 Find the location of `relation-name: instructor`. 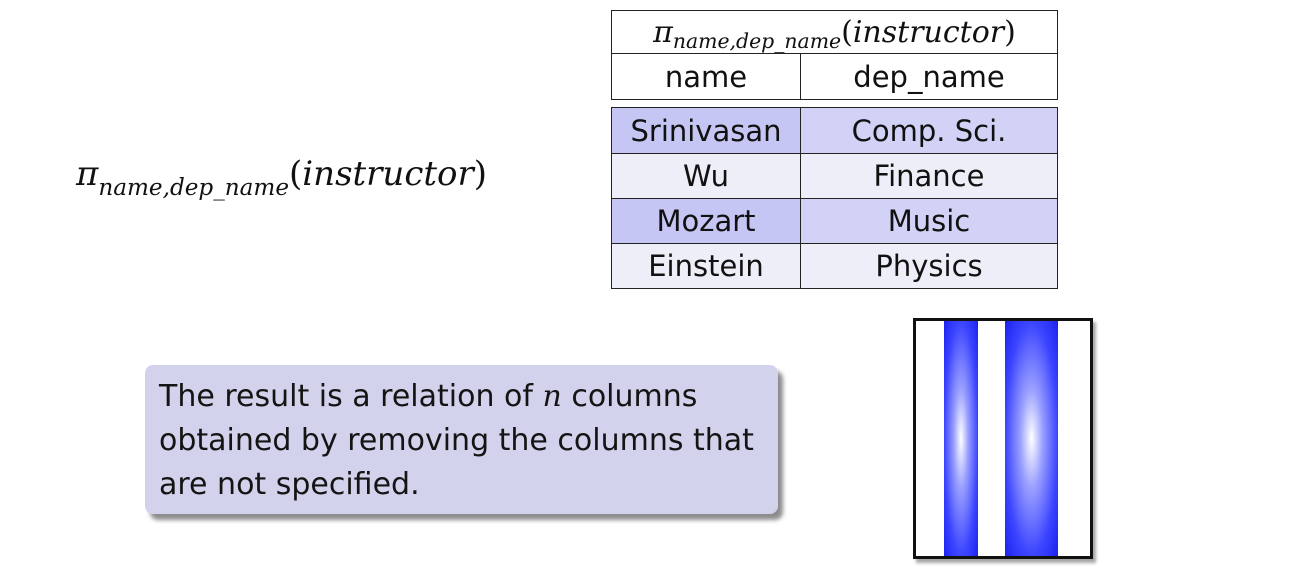

relation-name: instructor is located at coordinates (388, 174).